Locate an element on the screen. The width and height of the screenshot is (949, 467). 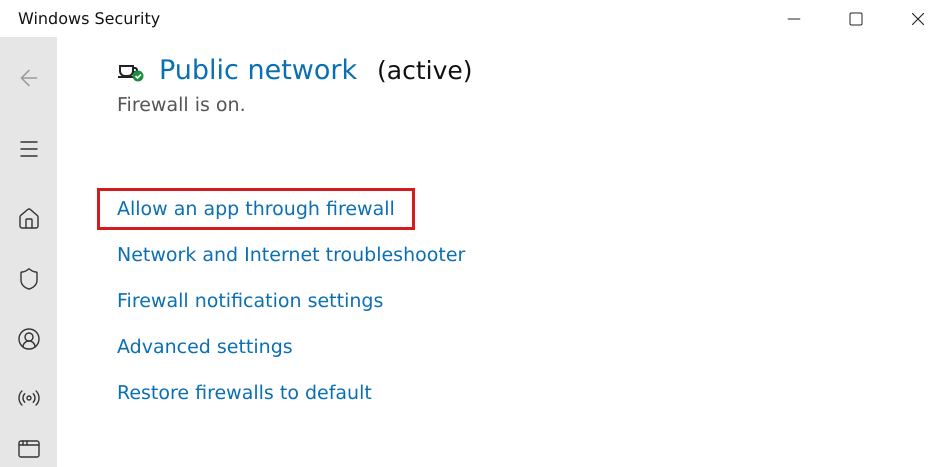
firewall-state: Firewall is on. is located at coordinates (182, 105).